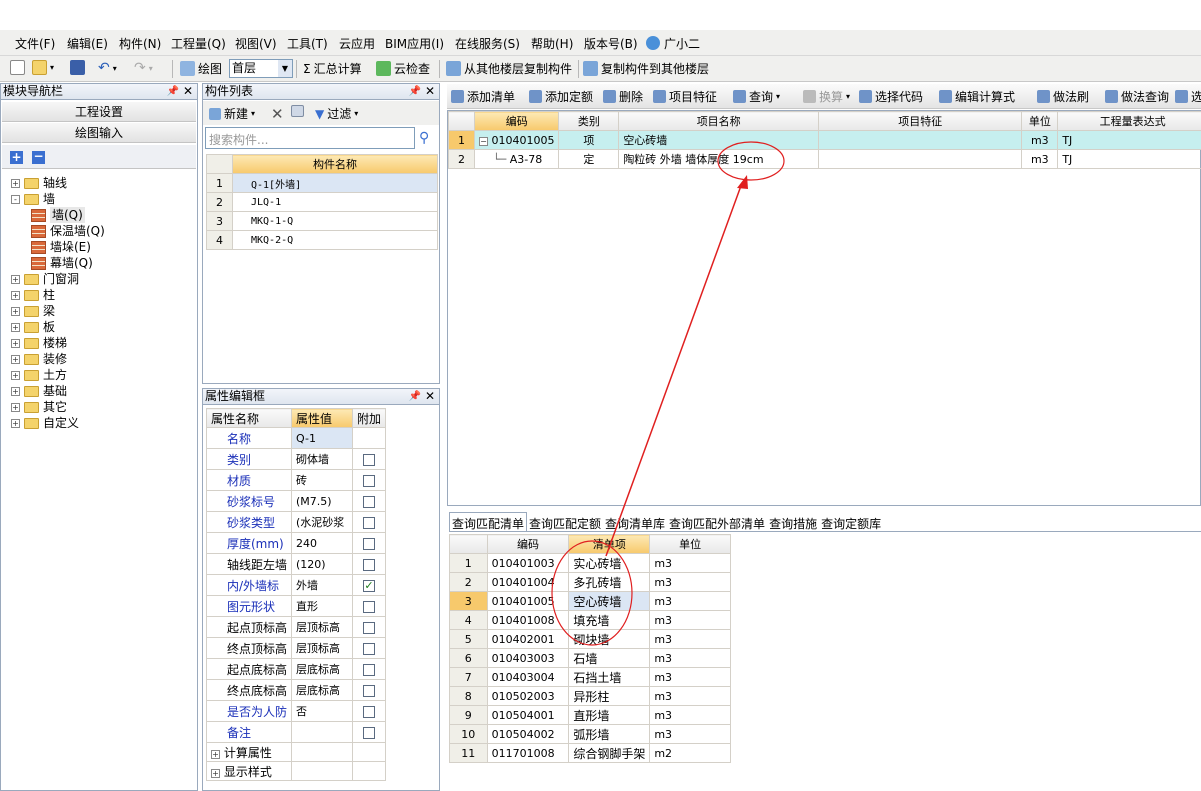 The width and height of the screenshot is (1201, 791). Describe the element at coordinates (977, 96) in the screenshot. I see `bill-tool-7: 编辑计算式` at that location.